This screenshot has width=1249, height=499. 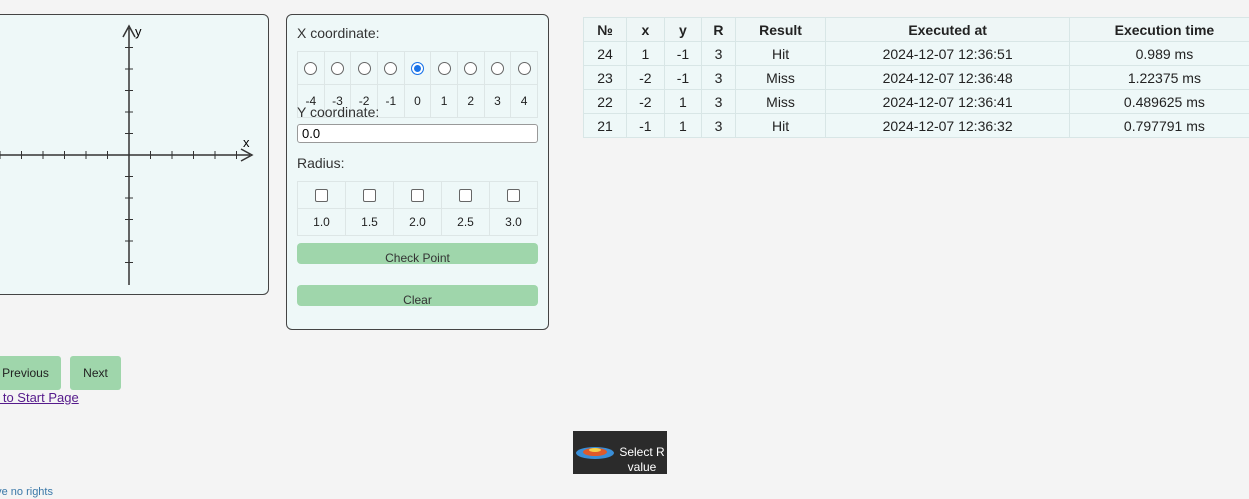 I want to click on next-button: Next, so click(x=95, y=373).